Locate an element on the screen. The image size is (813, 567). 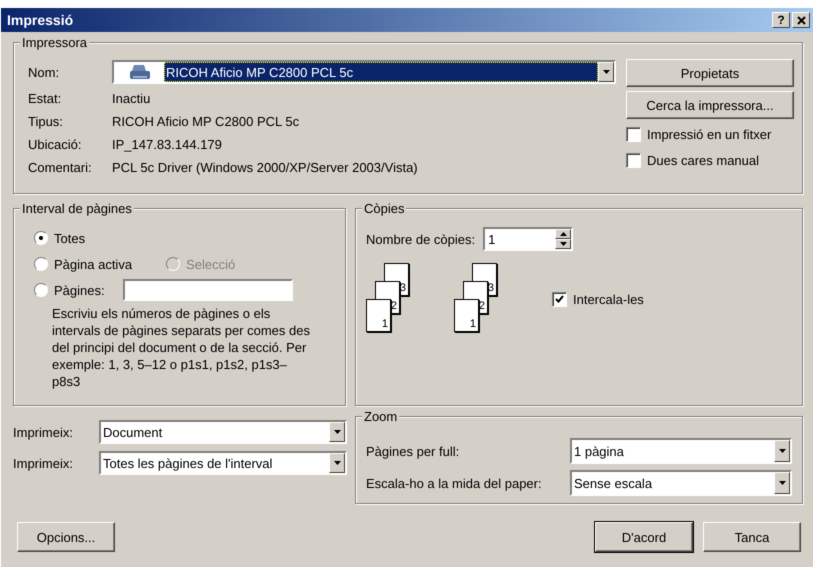
group-title: Còpies is located at coordinates (384, 208).